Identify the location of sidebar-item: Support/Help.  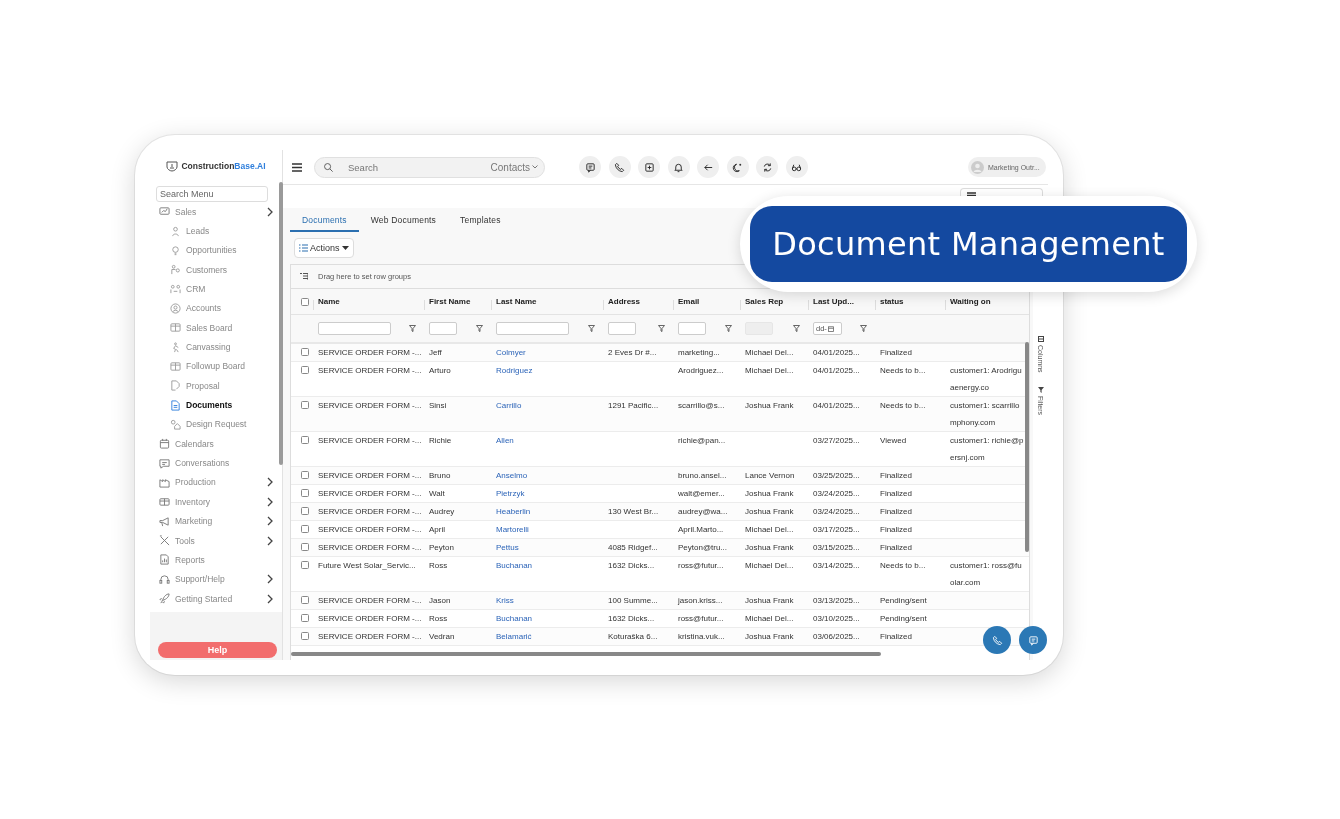
(216, 579).